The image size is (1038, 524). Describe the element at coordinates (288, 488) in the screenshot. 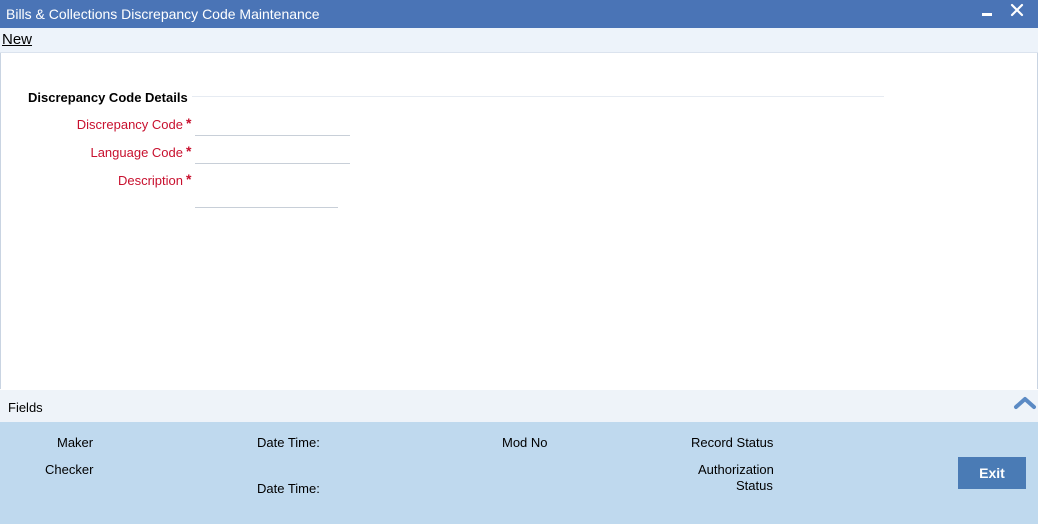

I see `checker-date-time-label: Date Time:` at that location.